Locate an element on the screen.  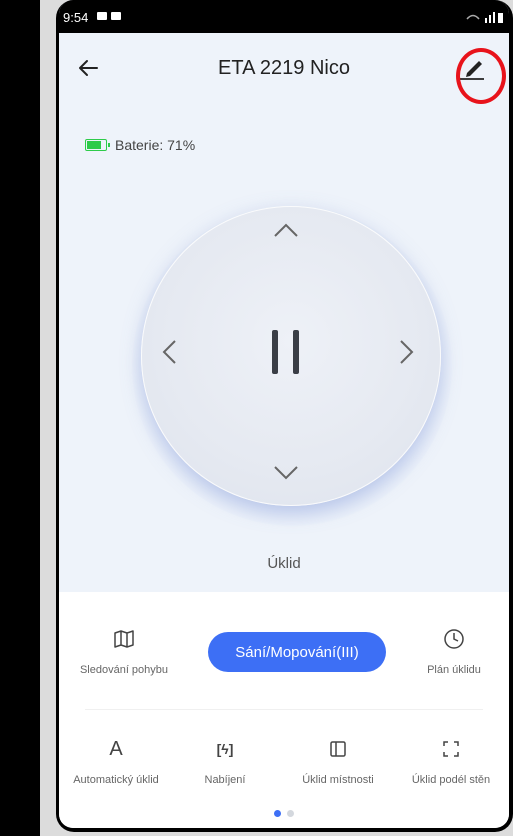
battery-label: Baterie: 71% is located at coordinates (155, 145).